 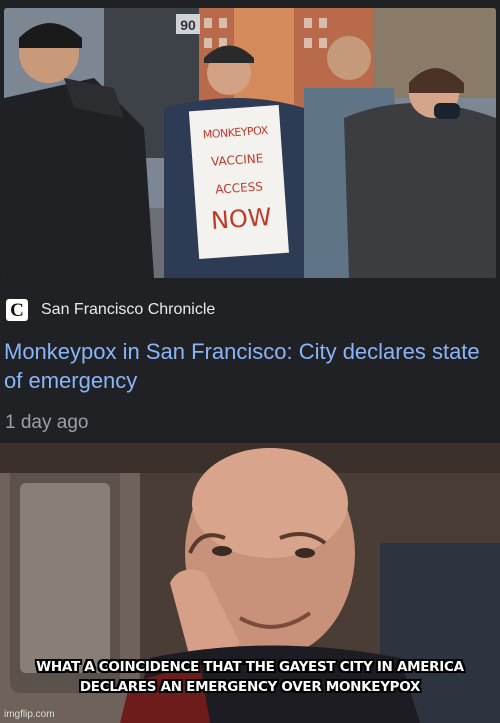 I want to click on article-timestamp: 1 day ago, so click(x=47, y=422).